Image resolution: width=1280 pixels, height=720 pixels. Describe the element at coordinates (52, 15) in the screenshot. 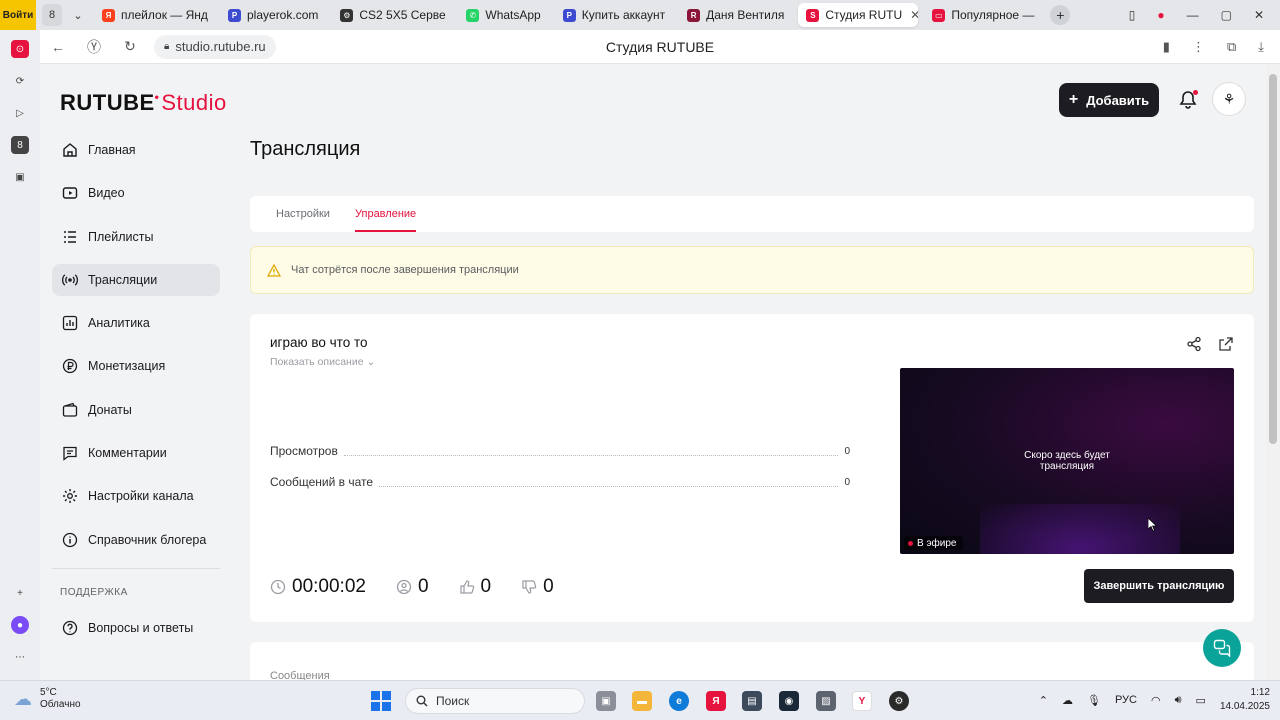

I see `tab-count-button: 8` at that location.